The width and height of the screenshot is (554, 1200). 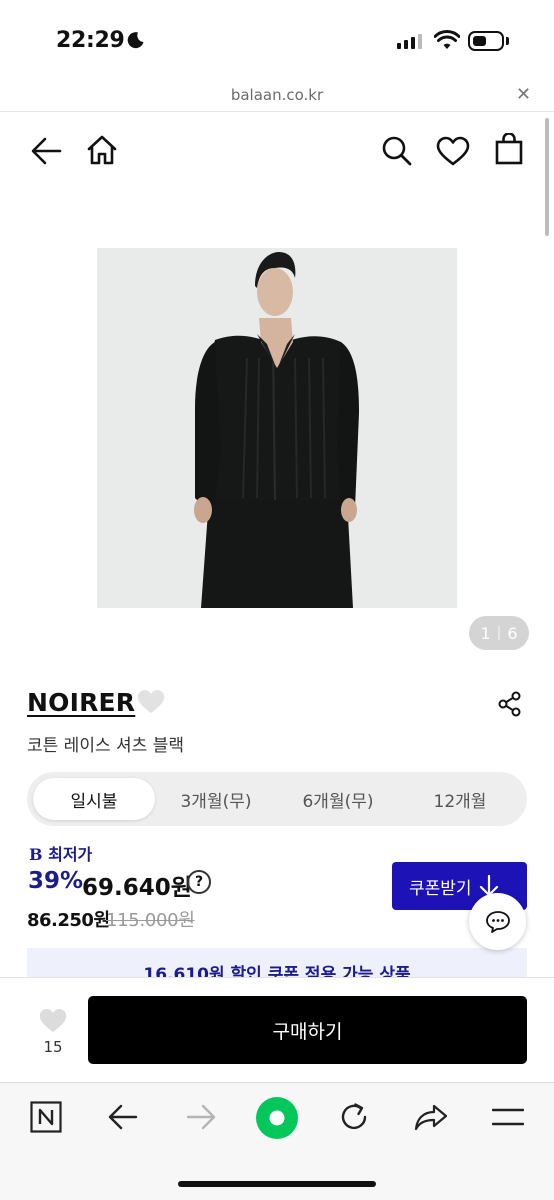 I want to click on balaan-b-icon: B, so click(x=36, y=854).